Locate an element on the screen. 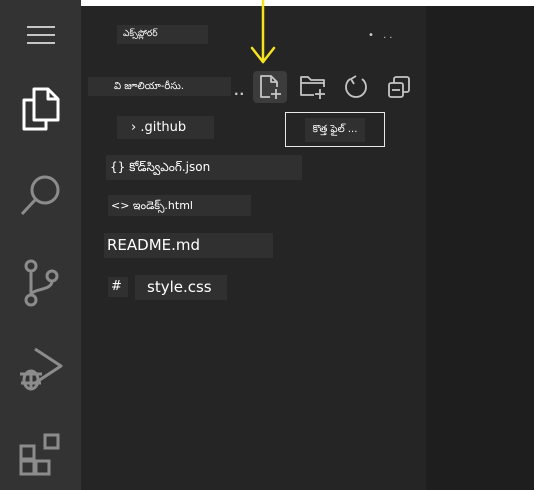 The image size is (534, 490). run-debug-icon is located at coordinates (40, 369).